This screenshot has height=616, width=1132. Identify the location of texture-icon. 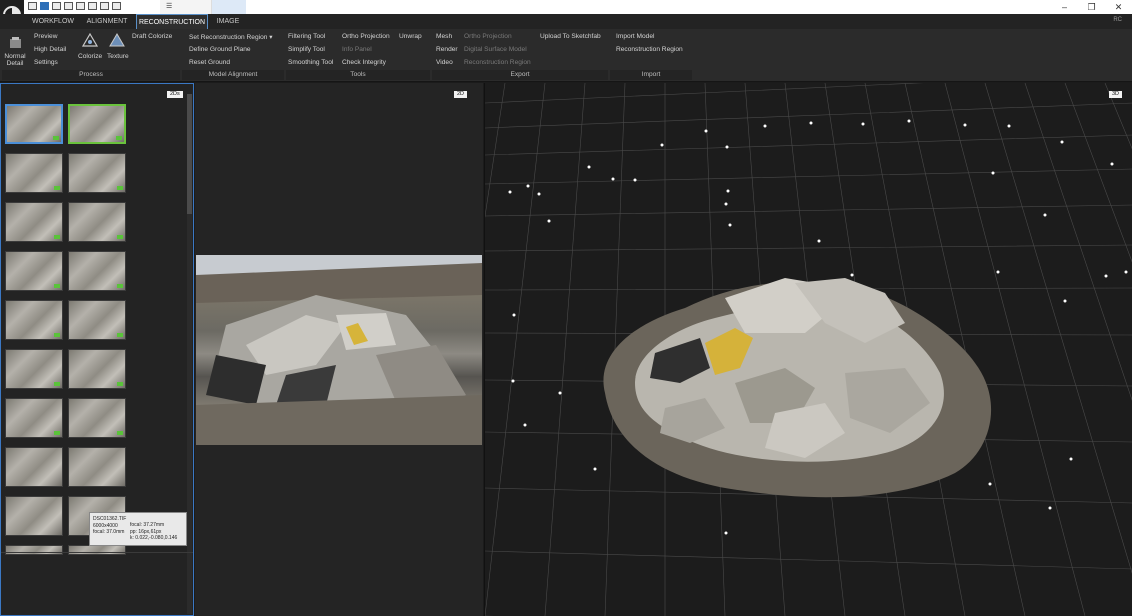
(117, 41).